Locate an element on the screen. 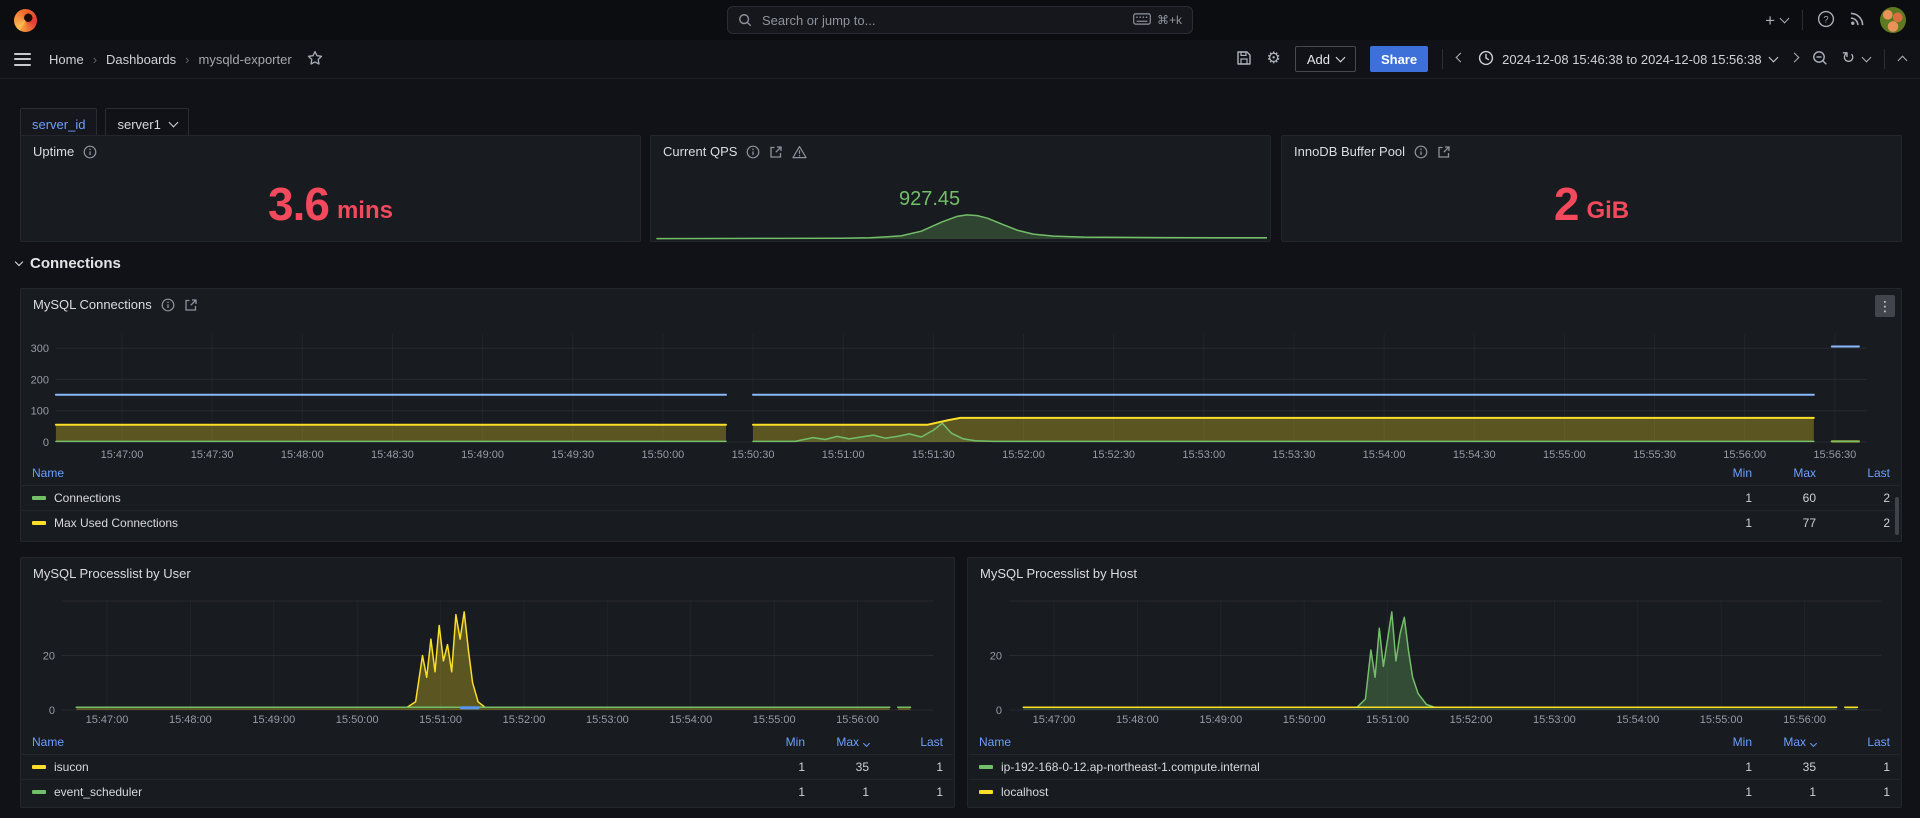 This screenshot has width=1920, height=818. panel-title: MySQL Connections is located at coordinates (115, 304).